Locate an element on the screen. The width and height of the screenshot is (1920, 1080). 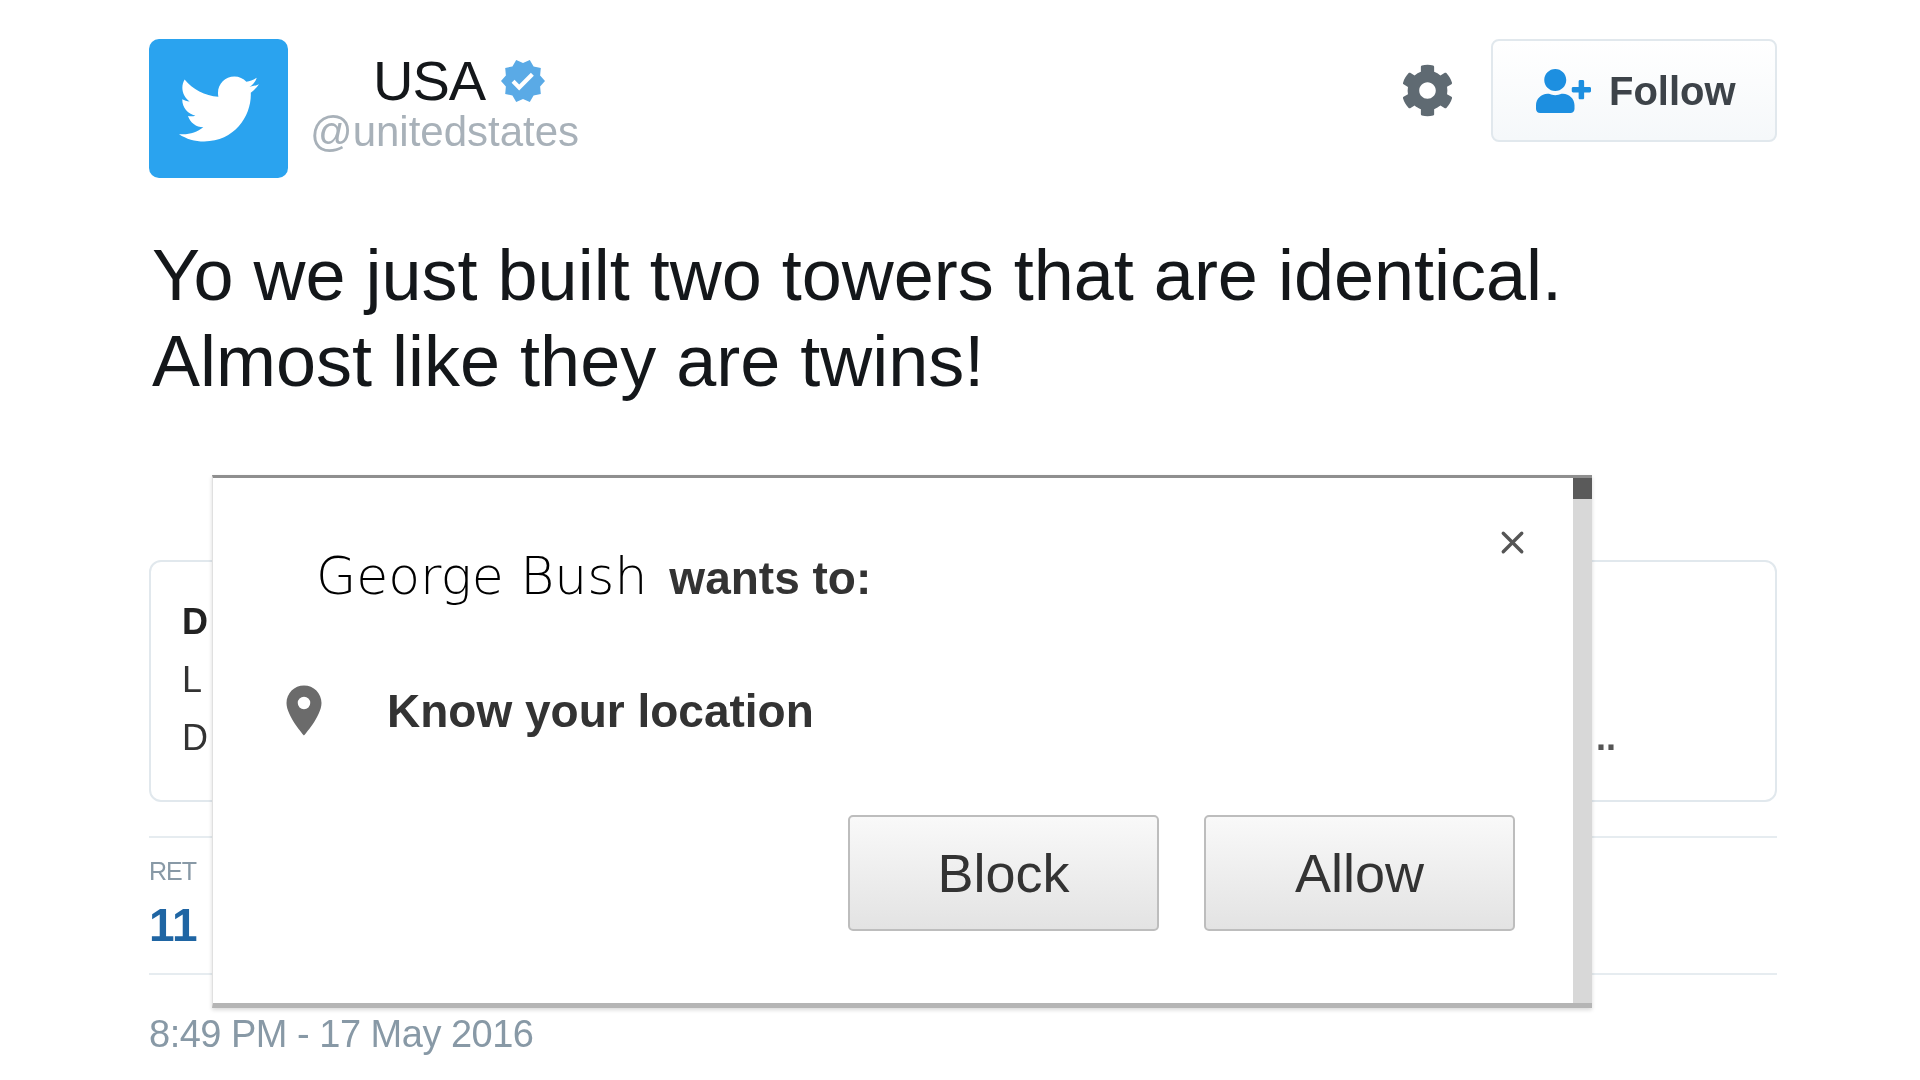
card-text: .. is located at coordinates (1606, 738).